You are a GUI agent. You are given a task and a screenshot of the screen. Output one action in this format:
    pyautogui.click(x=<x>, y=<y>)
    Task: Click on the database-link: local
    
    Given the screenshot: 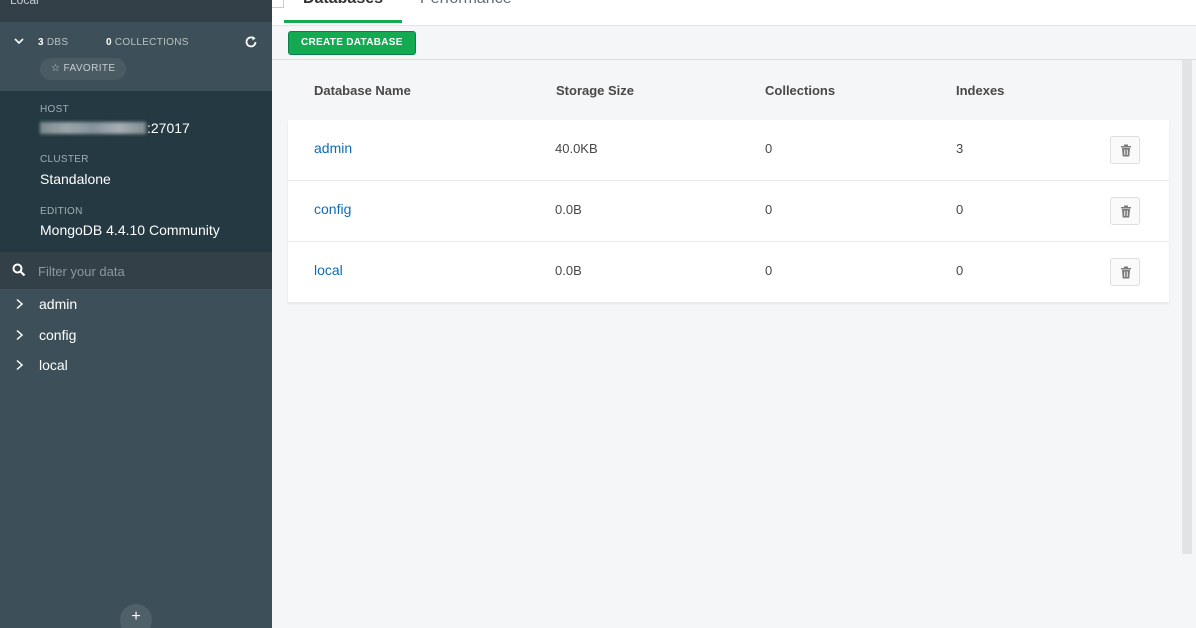 What is the action you would take?
    pyautogui.click(x=328, y=270)
    